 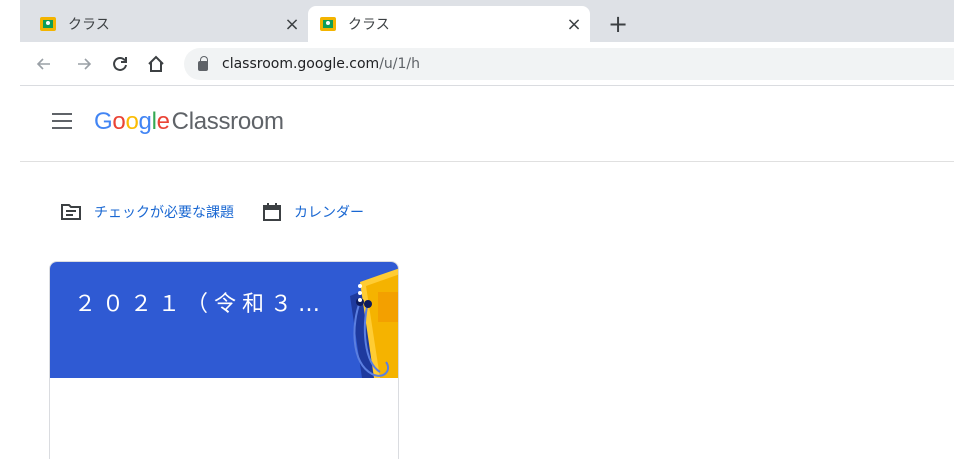 I want to click on more-options-icon, so click(x=361, y=294).